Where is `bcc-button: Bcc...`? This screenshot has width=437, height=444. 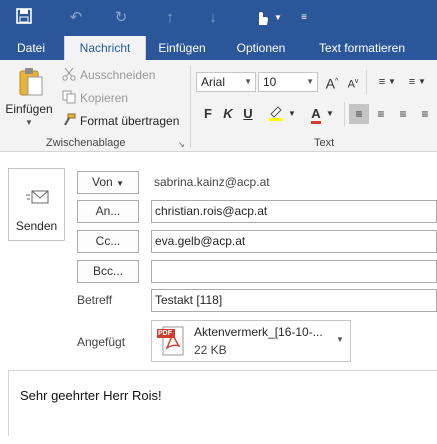 bcc-button: Bcc... is located at coordinates (108, 271).